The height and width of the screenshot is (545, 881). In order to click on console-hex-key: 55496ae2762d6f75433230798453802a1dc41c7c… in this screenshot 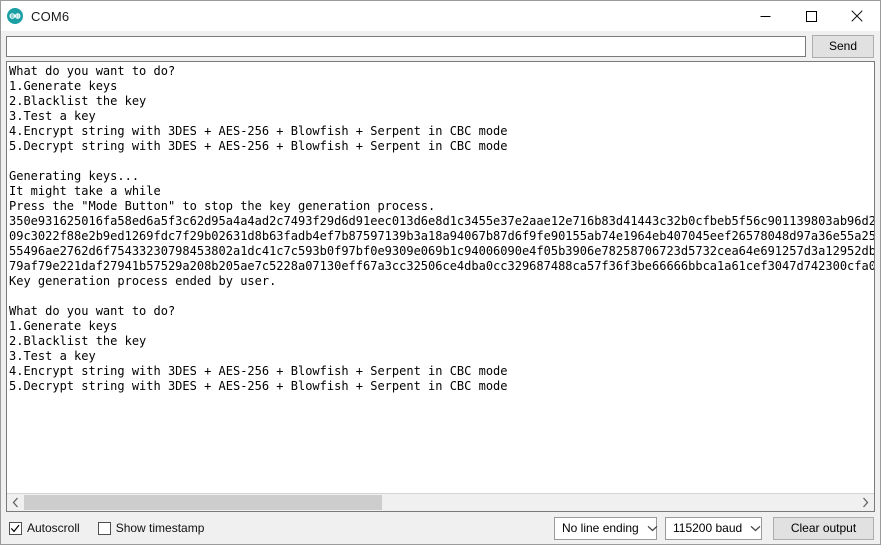, I will do `click(441, 251)`.